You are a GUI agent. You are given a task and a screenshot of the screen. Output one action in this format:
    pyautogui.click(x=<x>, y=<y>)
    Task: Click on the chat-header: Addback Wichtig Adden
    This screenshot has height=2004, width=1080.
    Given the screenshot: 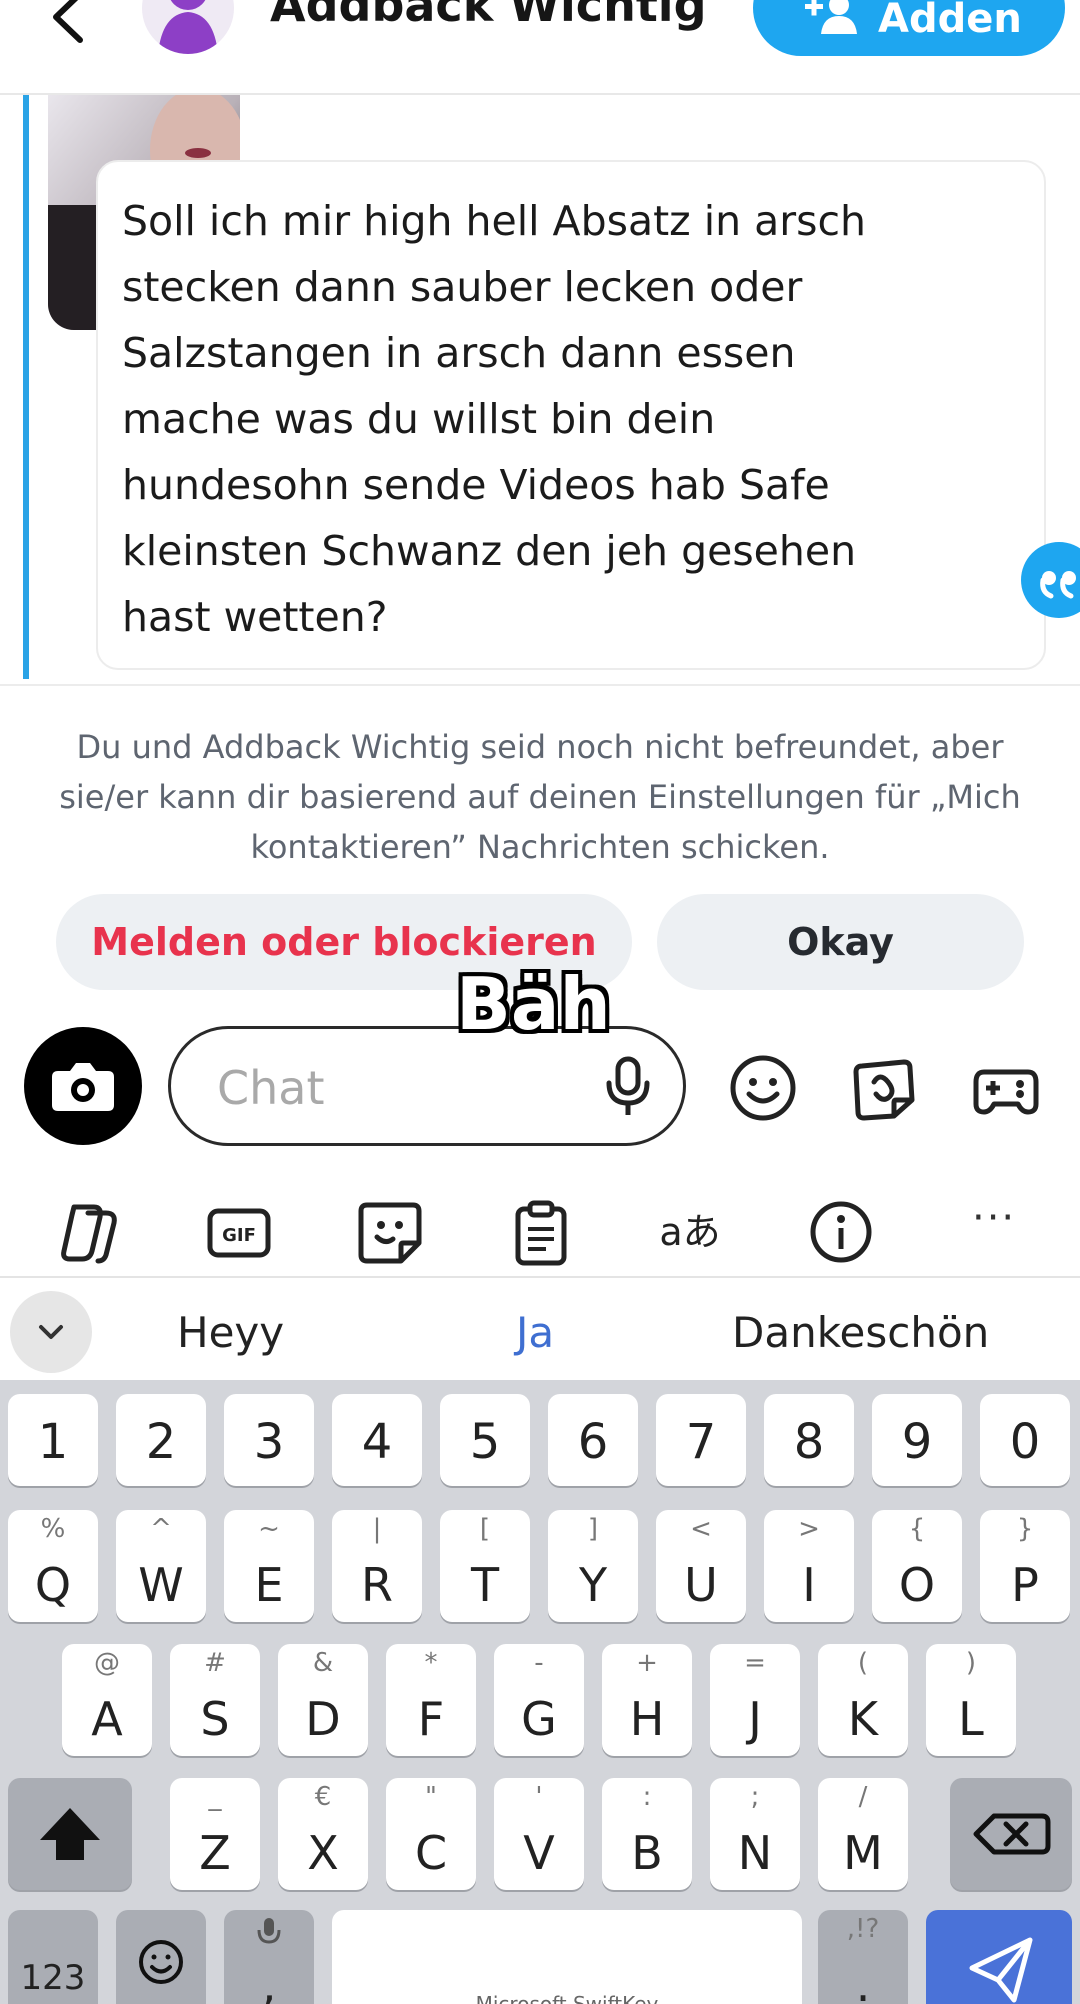 What is the action you would take?
    pyautogui.click(x=540, y=47)
    